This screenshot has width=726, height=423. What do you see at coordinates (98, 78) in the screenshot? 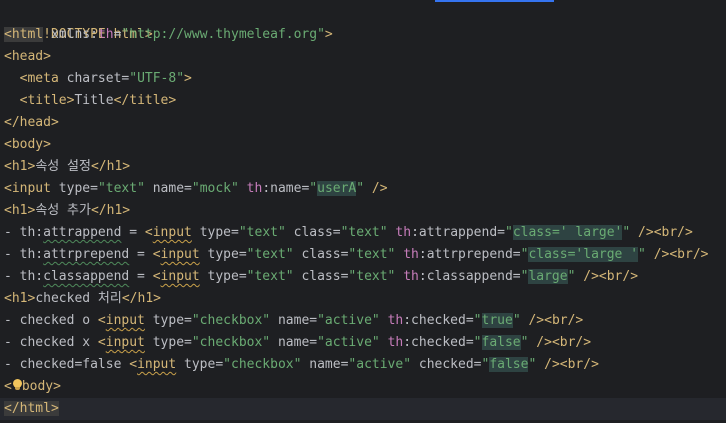
I see `attr-name: charset=` at bounding box center [98, 78].